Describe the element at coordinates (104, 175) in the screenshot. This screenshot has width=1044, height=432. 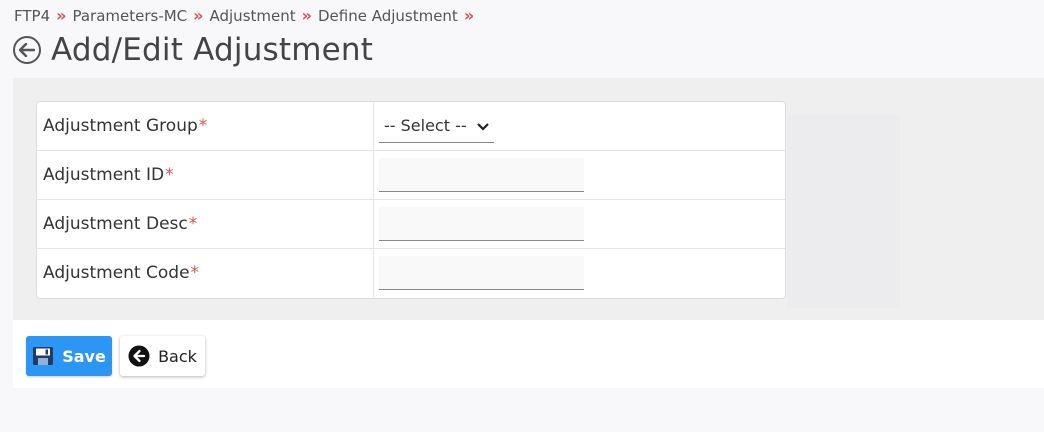
I see `adjustment-id-label-text: Adjustment ID` at that location.